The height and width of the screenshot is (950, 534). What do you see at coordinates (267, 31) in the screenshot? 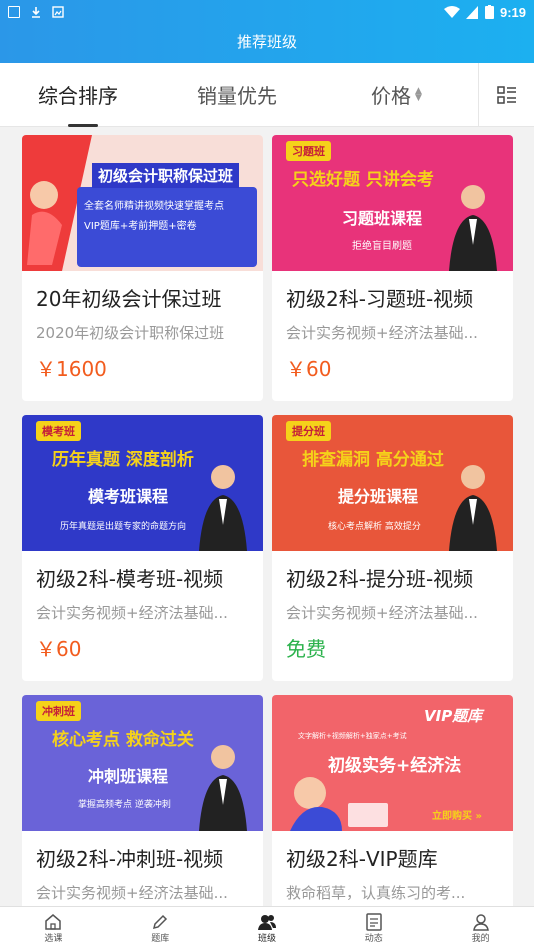
I see `app-header: 9:19 推荐班级` at bounding box center [267, 31].